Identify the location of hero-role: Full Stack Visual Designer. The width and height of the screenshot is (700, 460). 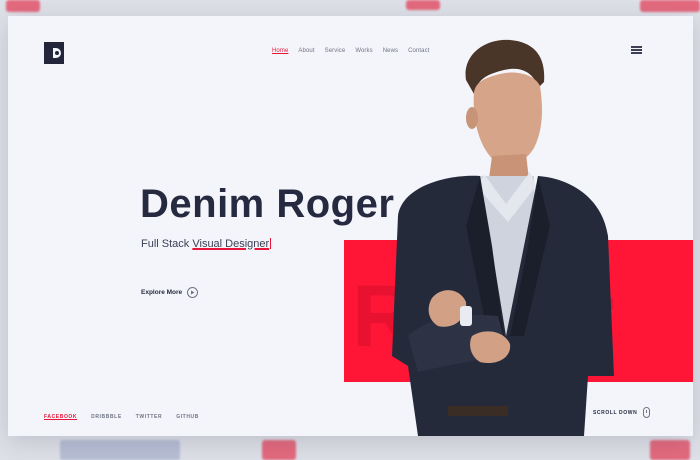
(206, 244).